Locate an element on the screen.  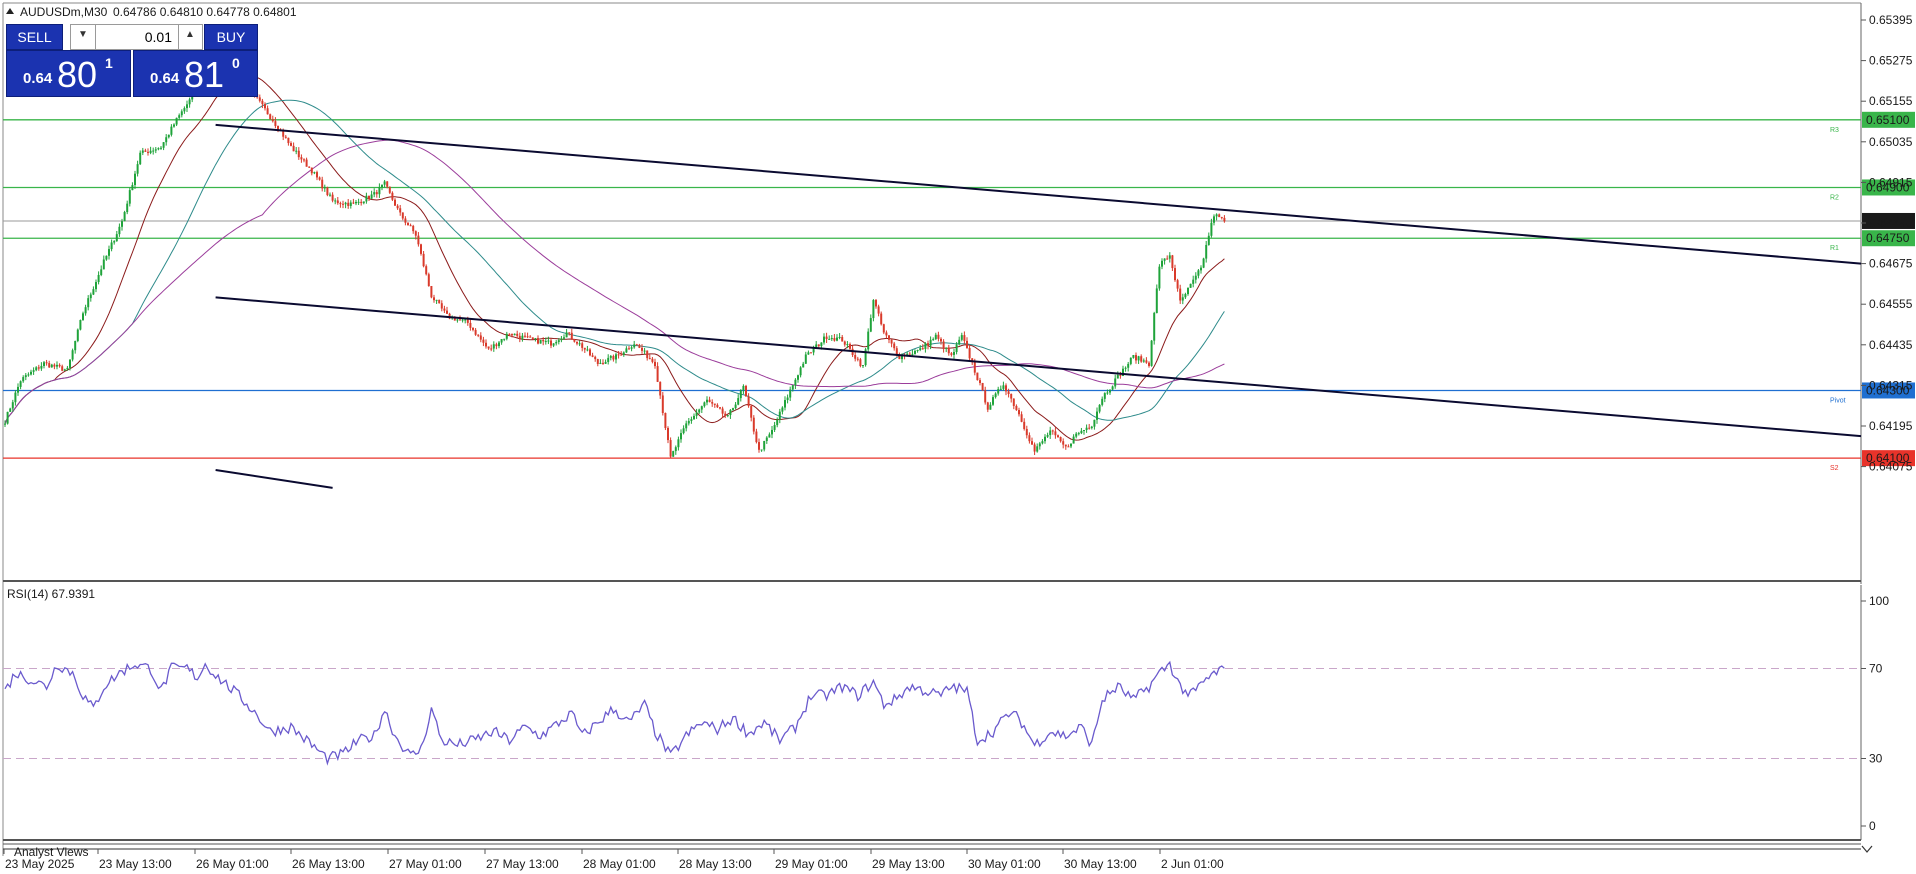
buy-price-sup: 0 is located at coordinates (236, 63).